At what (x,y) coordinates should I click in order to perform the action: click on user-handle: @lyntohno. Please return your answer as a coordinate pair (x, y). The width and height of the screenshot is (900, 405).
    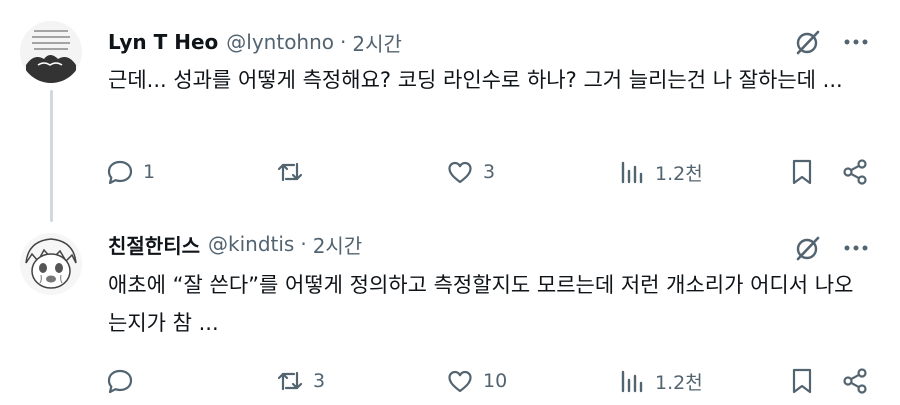
    Looking at the image, I should click on (280, 42).